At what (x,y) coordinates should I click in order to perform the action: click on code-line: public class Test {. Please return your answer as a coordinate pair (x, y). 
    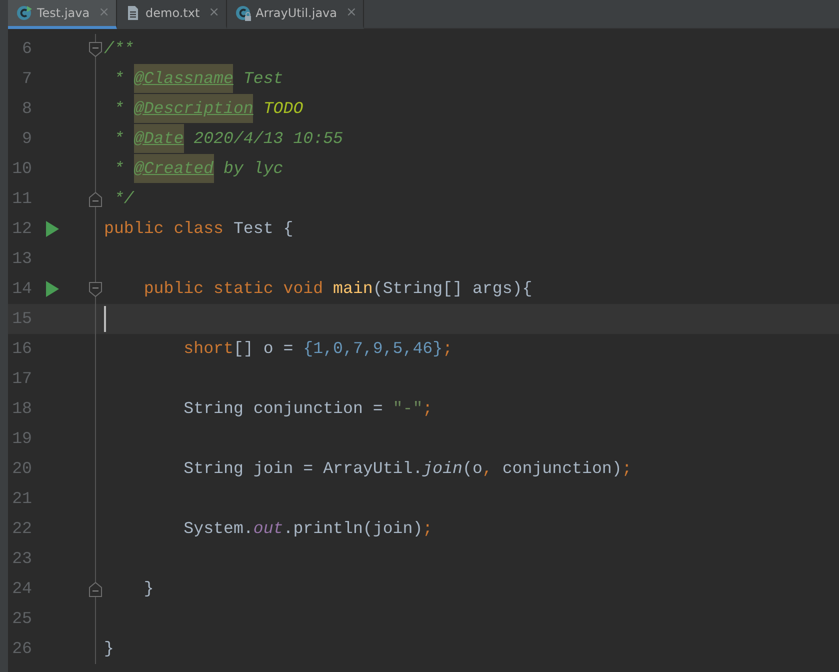
    Looking at the image, I should click on (199, 228).